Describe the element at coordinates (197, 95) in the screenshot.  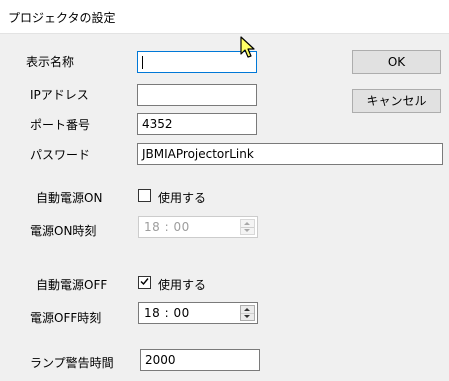
I see `ip-address-input` at that location.